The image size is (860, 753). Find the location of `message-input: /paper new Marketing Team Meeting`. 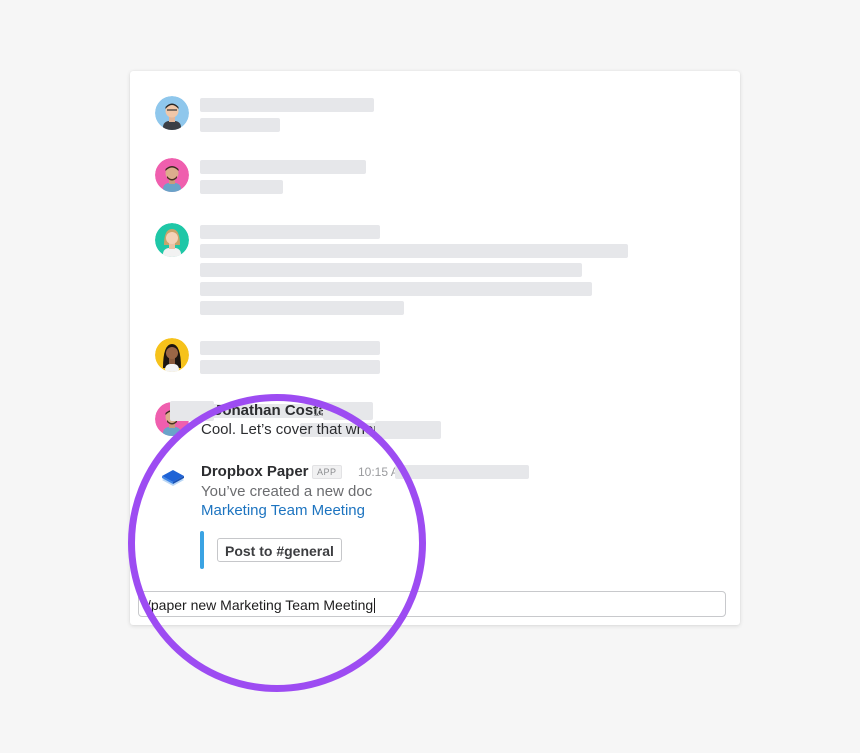

message-input: /paper new Marketing Team Meeting is located at coordinates (432, 604).